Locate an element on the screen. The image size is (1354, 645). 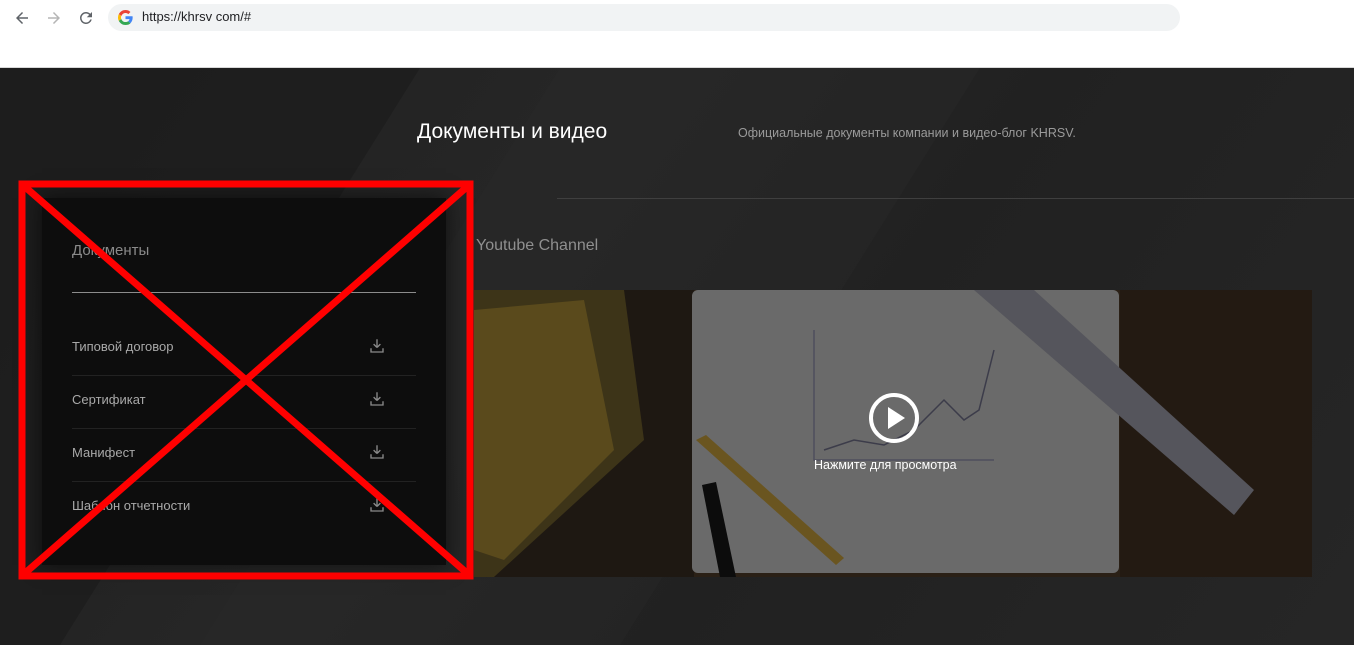
arrow-left-icon is located at coordinates (22, 18).